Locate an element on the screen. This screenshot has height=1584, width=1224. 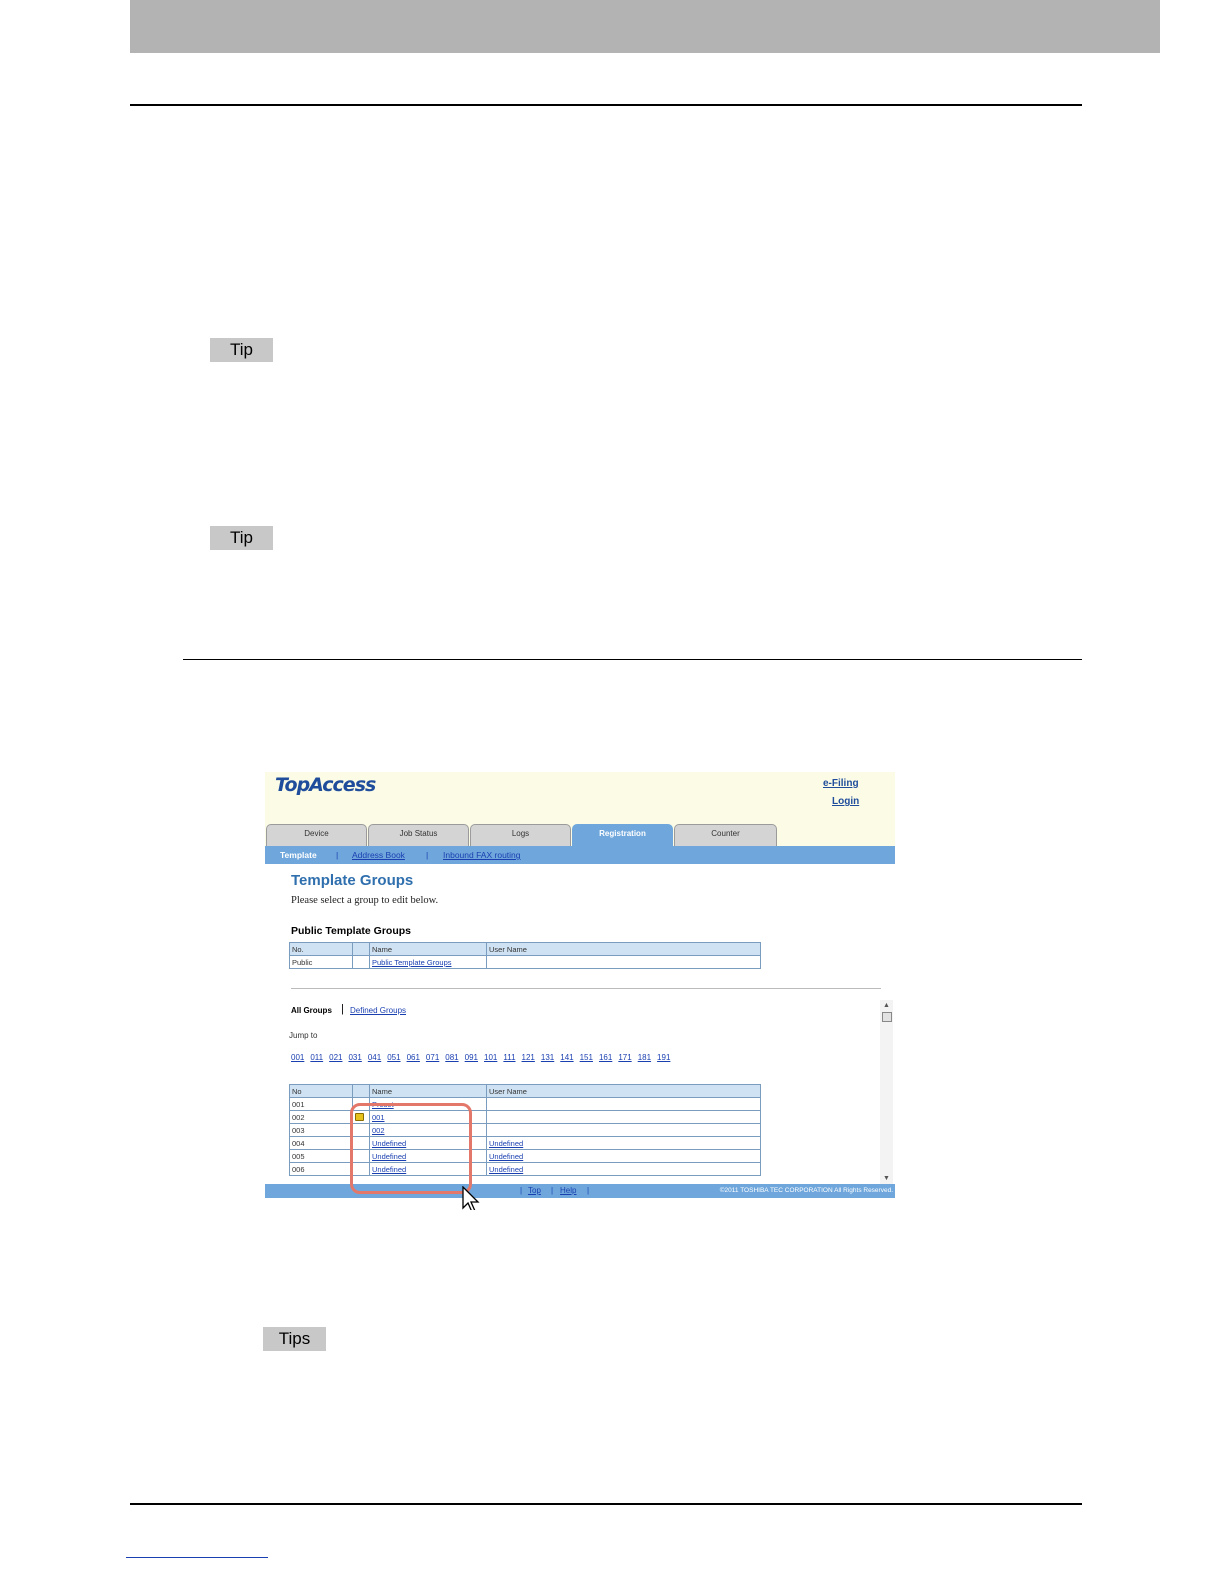
footer-top-link: Top is located at coordinates (534, 1190).